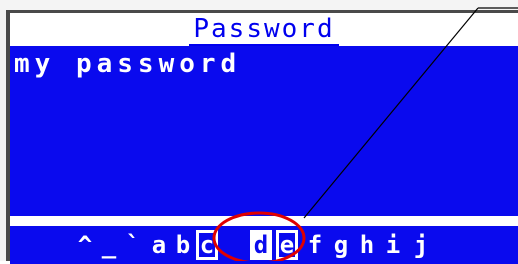 The height and width of the screenshot is (264, 518). What do you see at coordinates (128, 64) in the screenshot?
I see `password-entry-text: my password` at bounding box center [128, 64].